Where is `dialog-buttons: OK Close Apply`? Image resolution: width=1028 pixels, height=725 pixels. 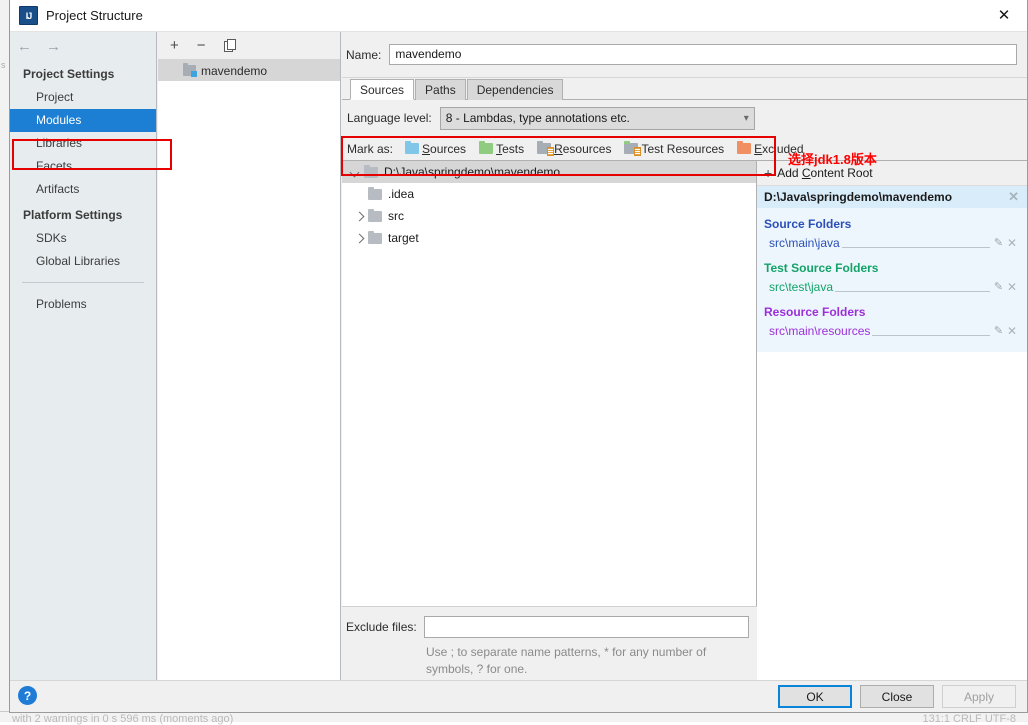
dialog-buttons: OK Close Apply is located at coordinates (897, 696).